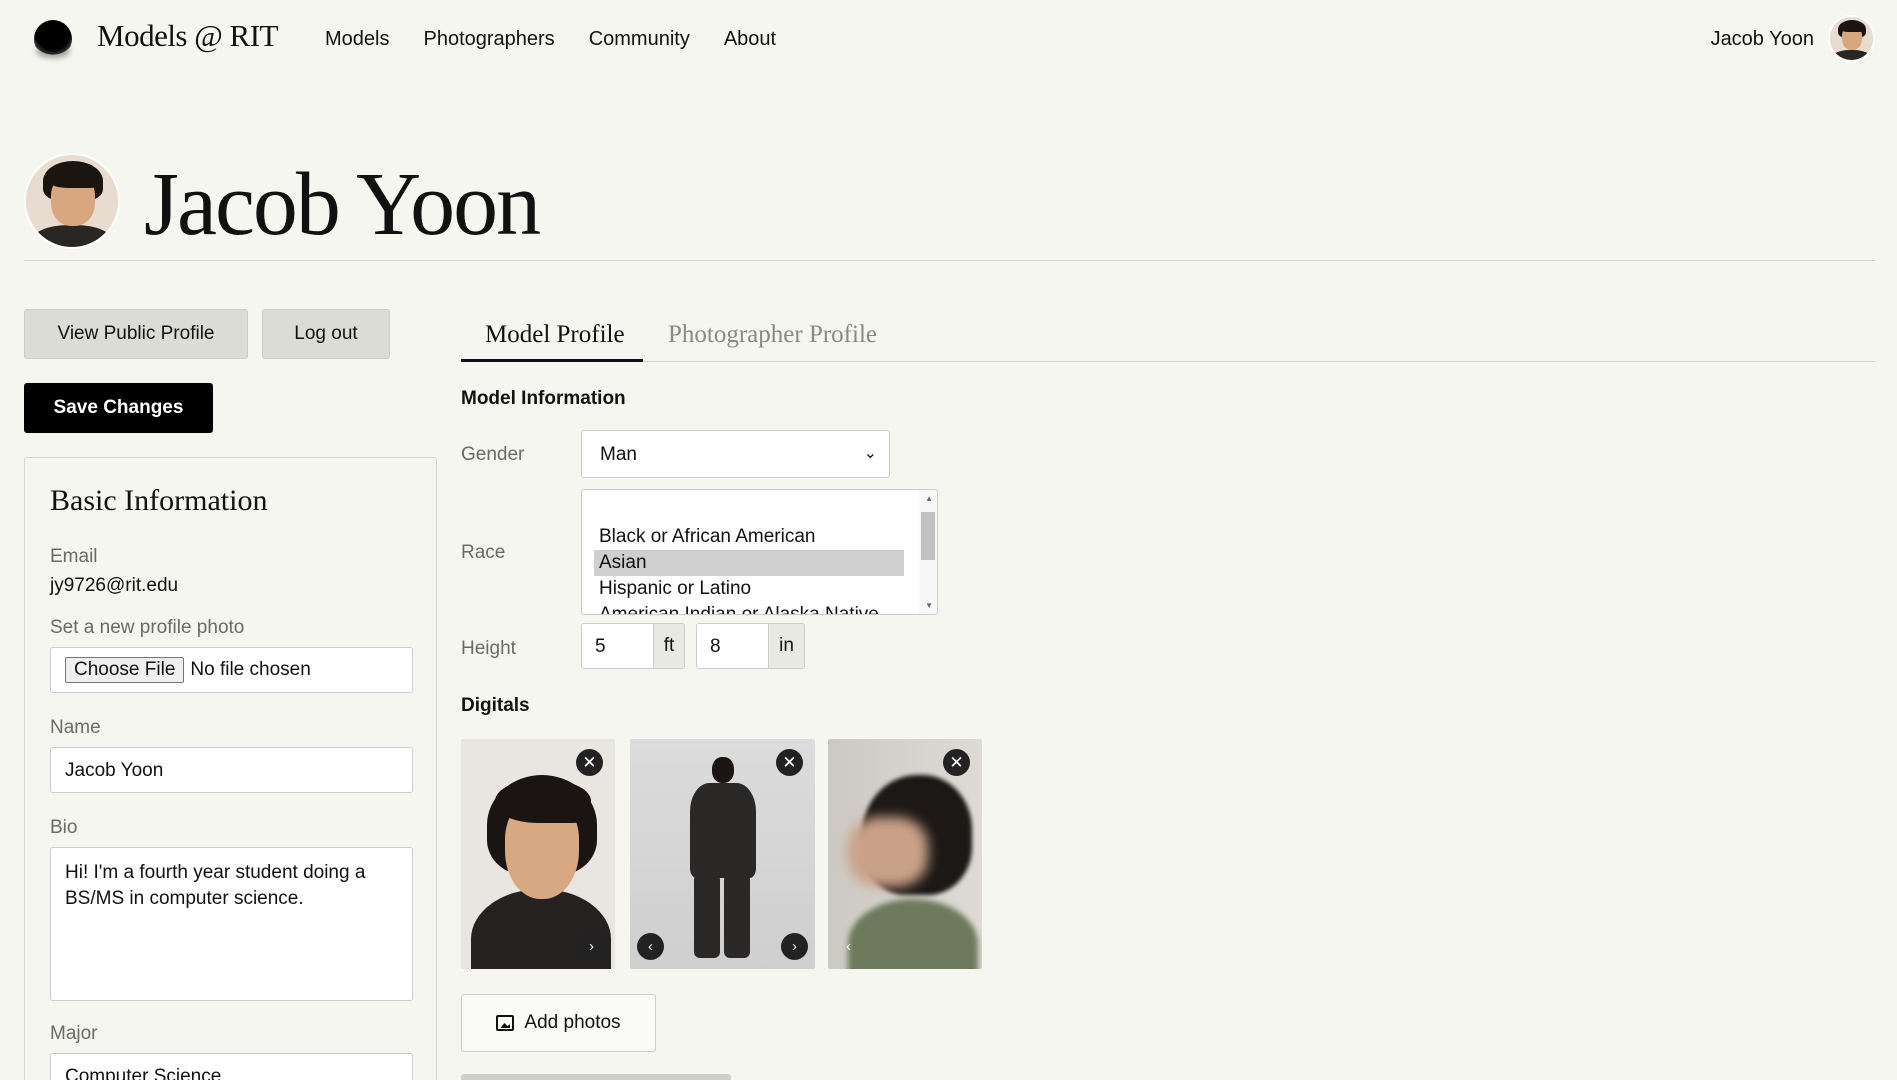 This screenshot has width=1897, height=1080. I want to click on photo-subject-jacket, so click(723, 830).